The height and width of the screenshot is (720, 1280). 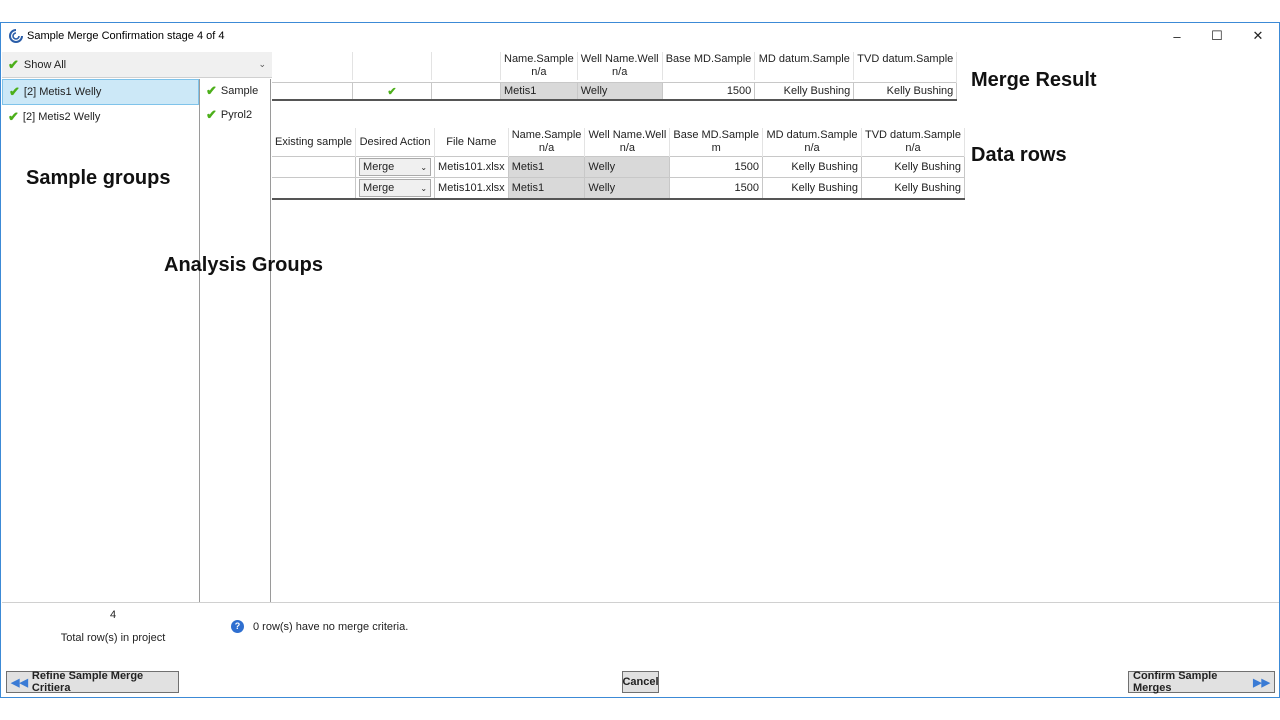 I want to click on double-left-arrow-icon: ◀◀, so click(x=19, y=682).